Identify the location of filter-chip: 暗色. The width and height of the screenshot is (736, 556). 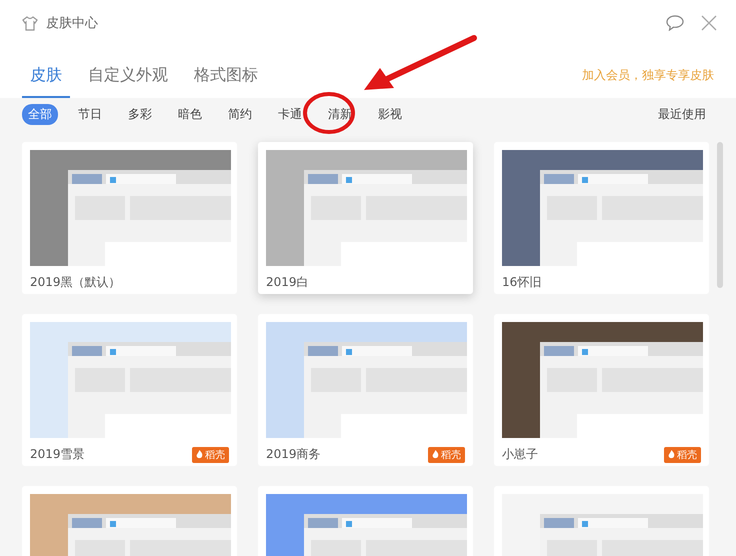
(190, 114).